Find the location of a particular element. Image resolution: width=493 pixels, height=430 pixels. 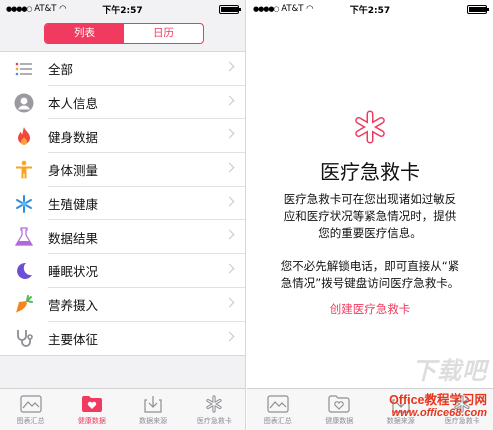

segmented-control: 列表 日历 is located at coordinates (124, 33).